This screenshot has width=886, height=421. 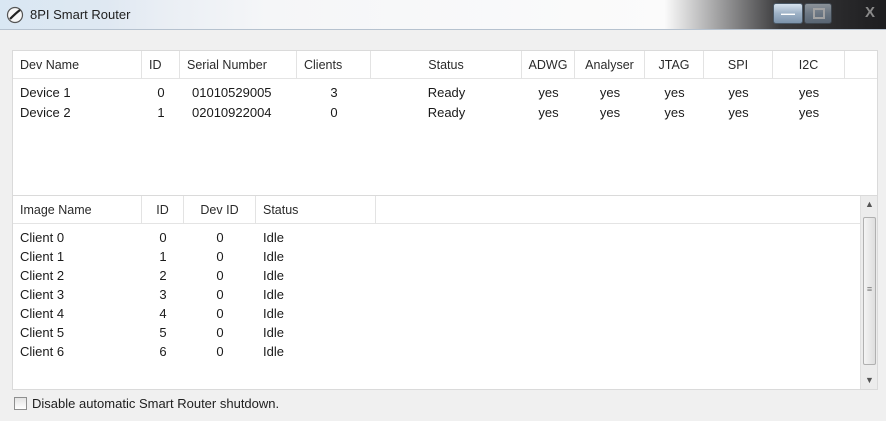 What do you see at coordinates (738, 65) in the screenshot?
I see `col-spi: SPI` at bounding box center [738, 65].